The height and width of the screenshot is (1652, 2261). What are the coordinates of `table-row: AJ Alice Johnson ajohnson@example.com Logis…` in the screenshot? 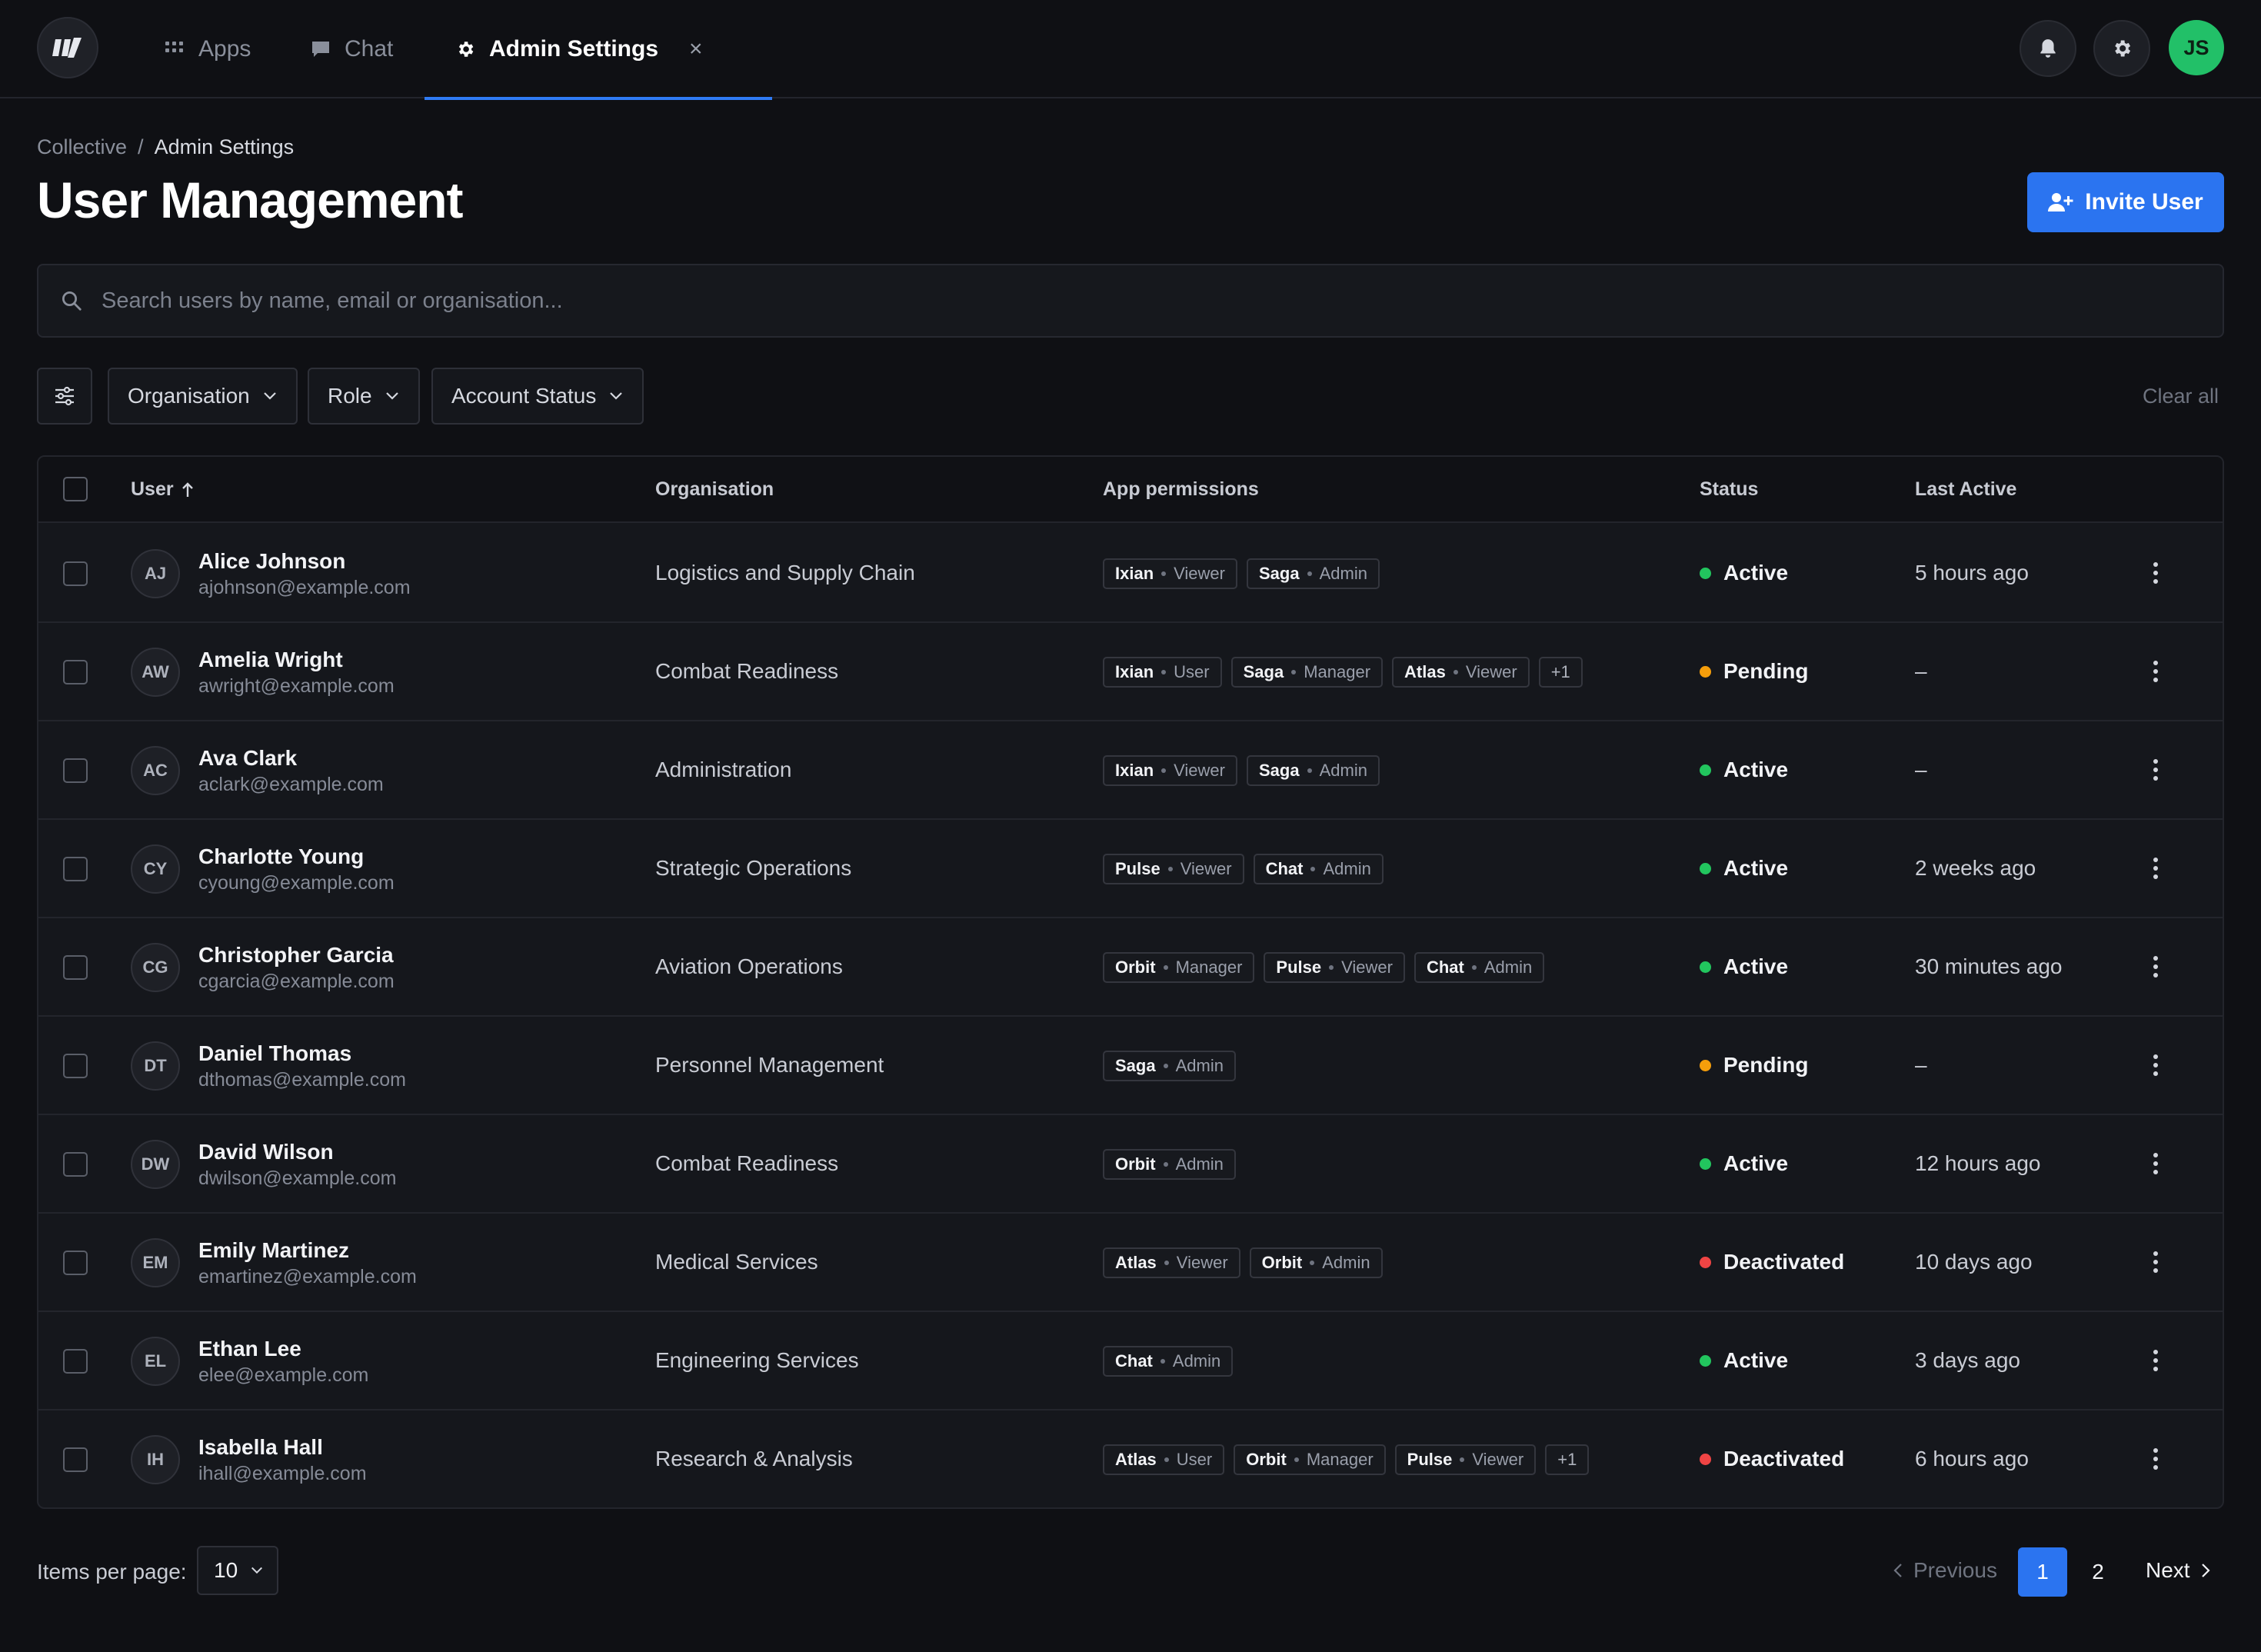 It's located at (1130, 574).